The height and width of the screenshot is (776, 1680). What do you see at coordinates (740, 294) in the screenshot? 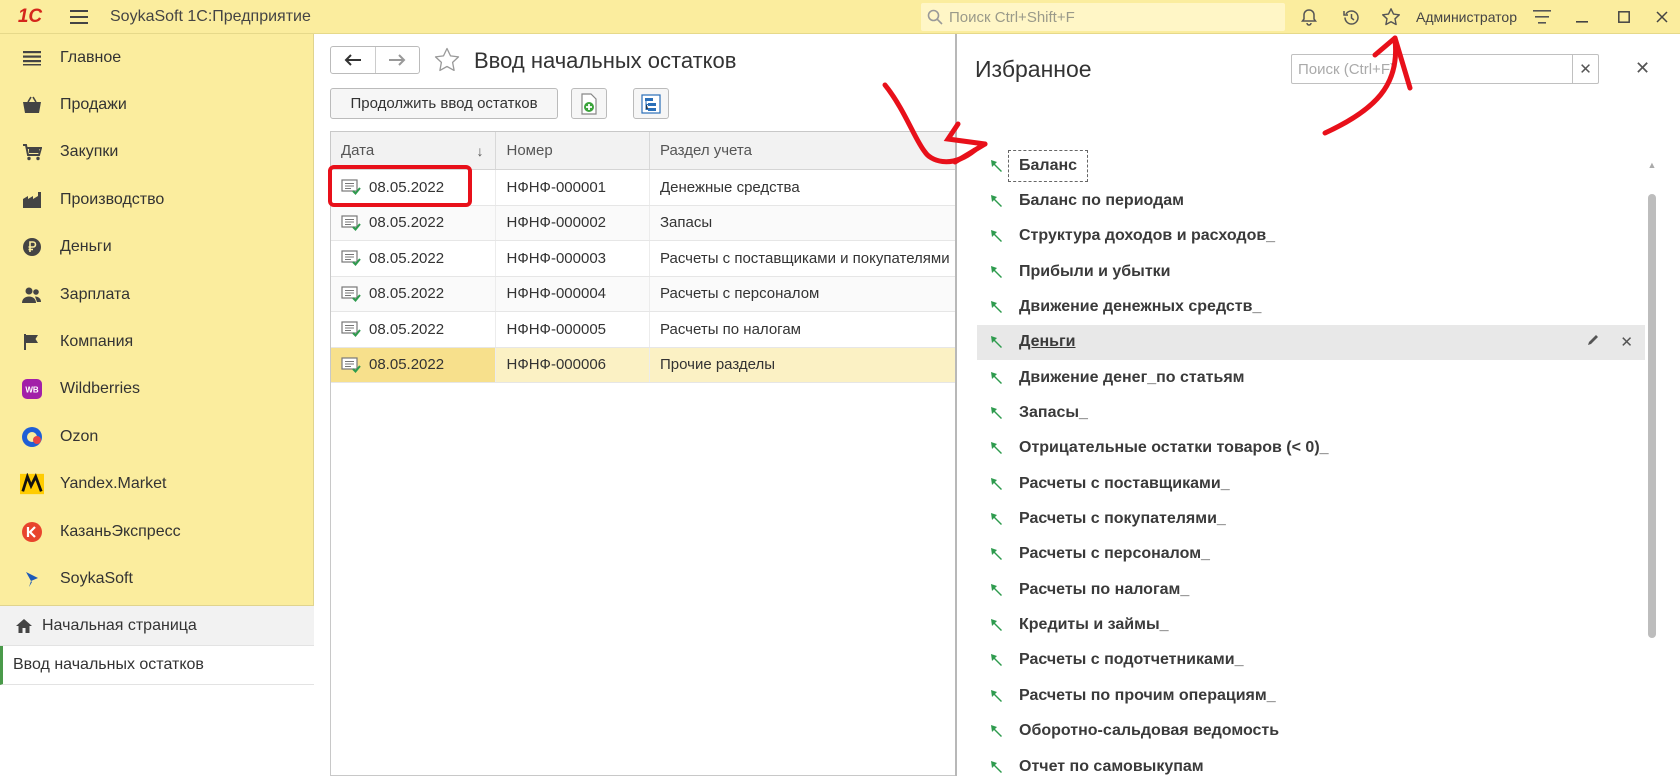
I see `cell-section: Расчеты с персоналом` at bounding box center [740, 294].